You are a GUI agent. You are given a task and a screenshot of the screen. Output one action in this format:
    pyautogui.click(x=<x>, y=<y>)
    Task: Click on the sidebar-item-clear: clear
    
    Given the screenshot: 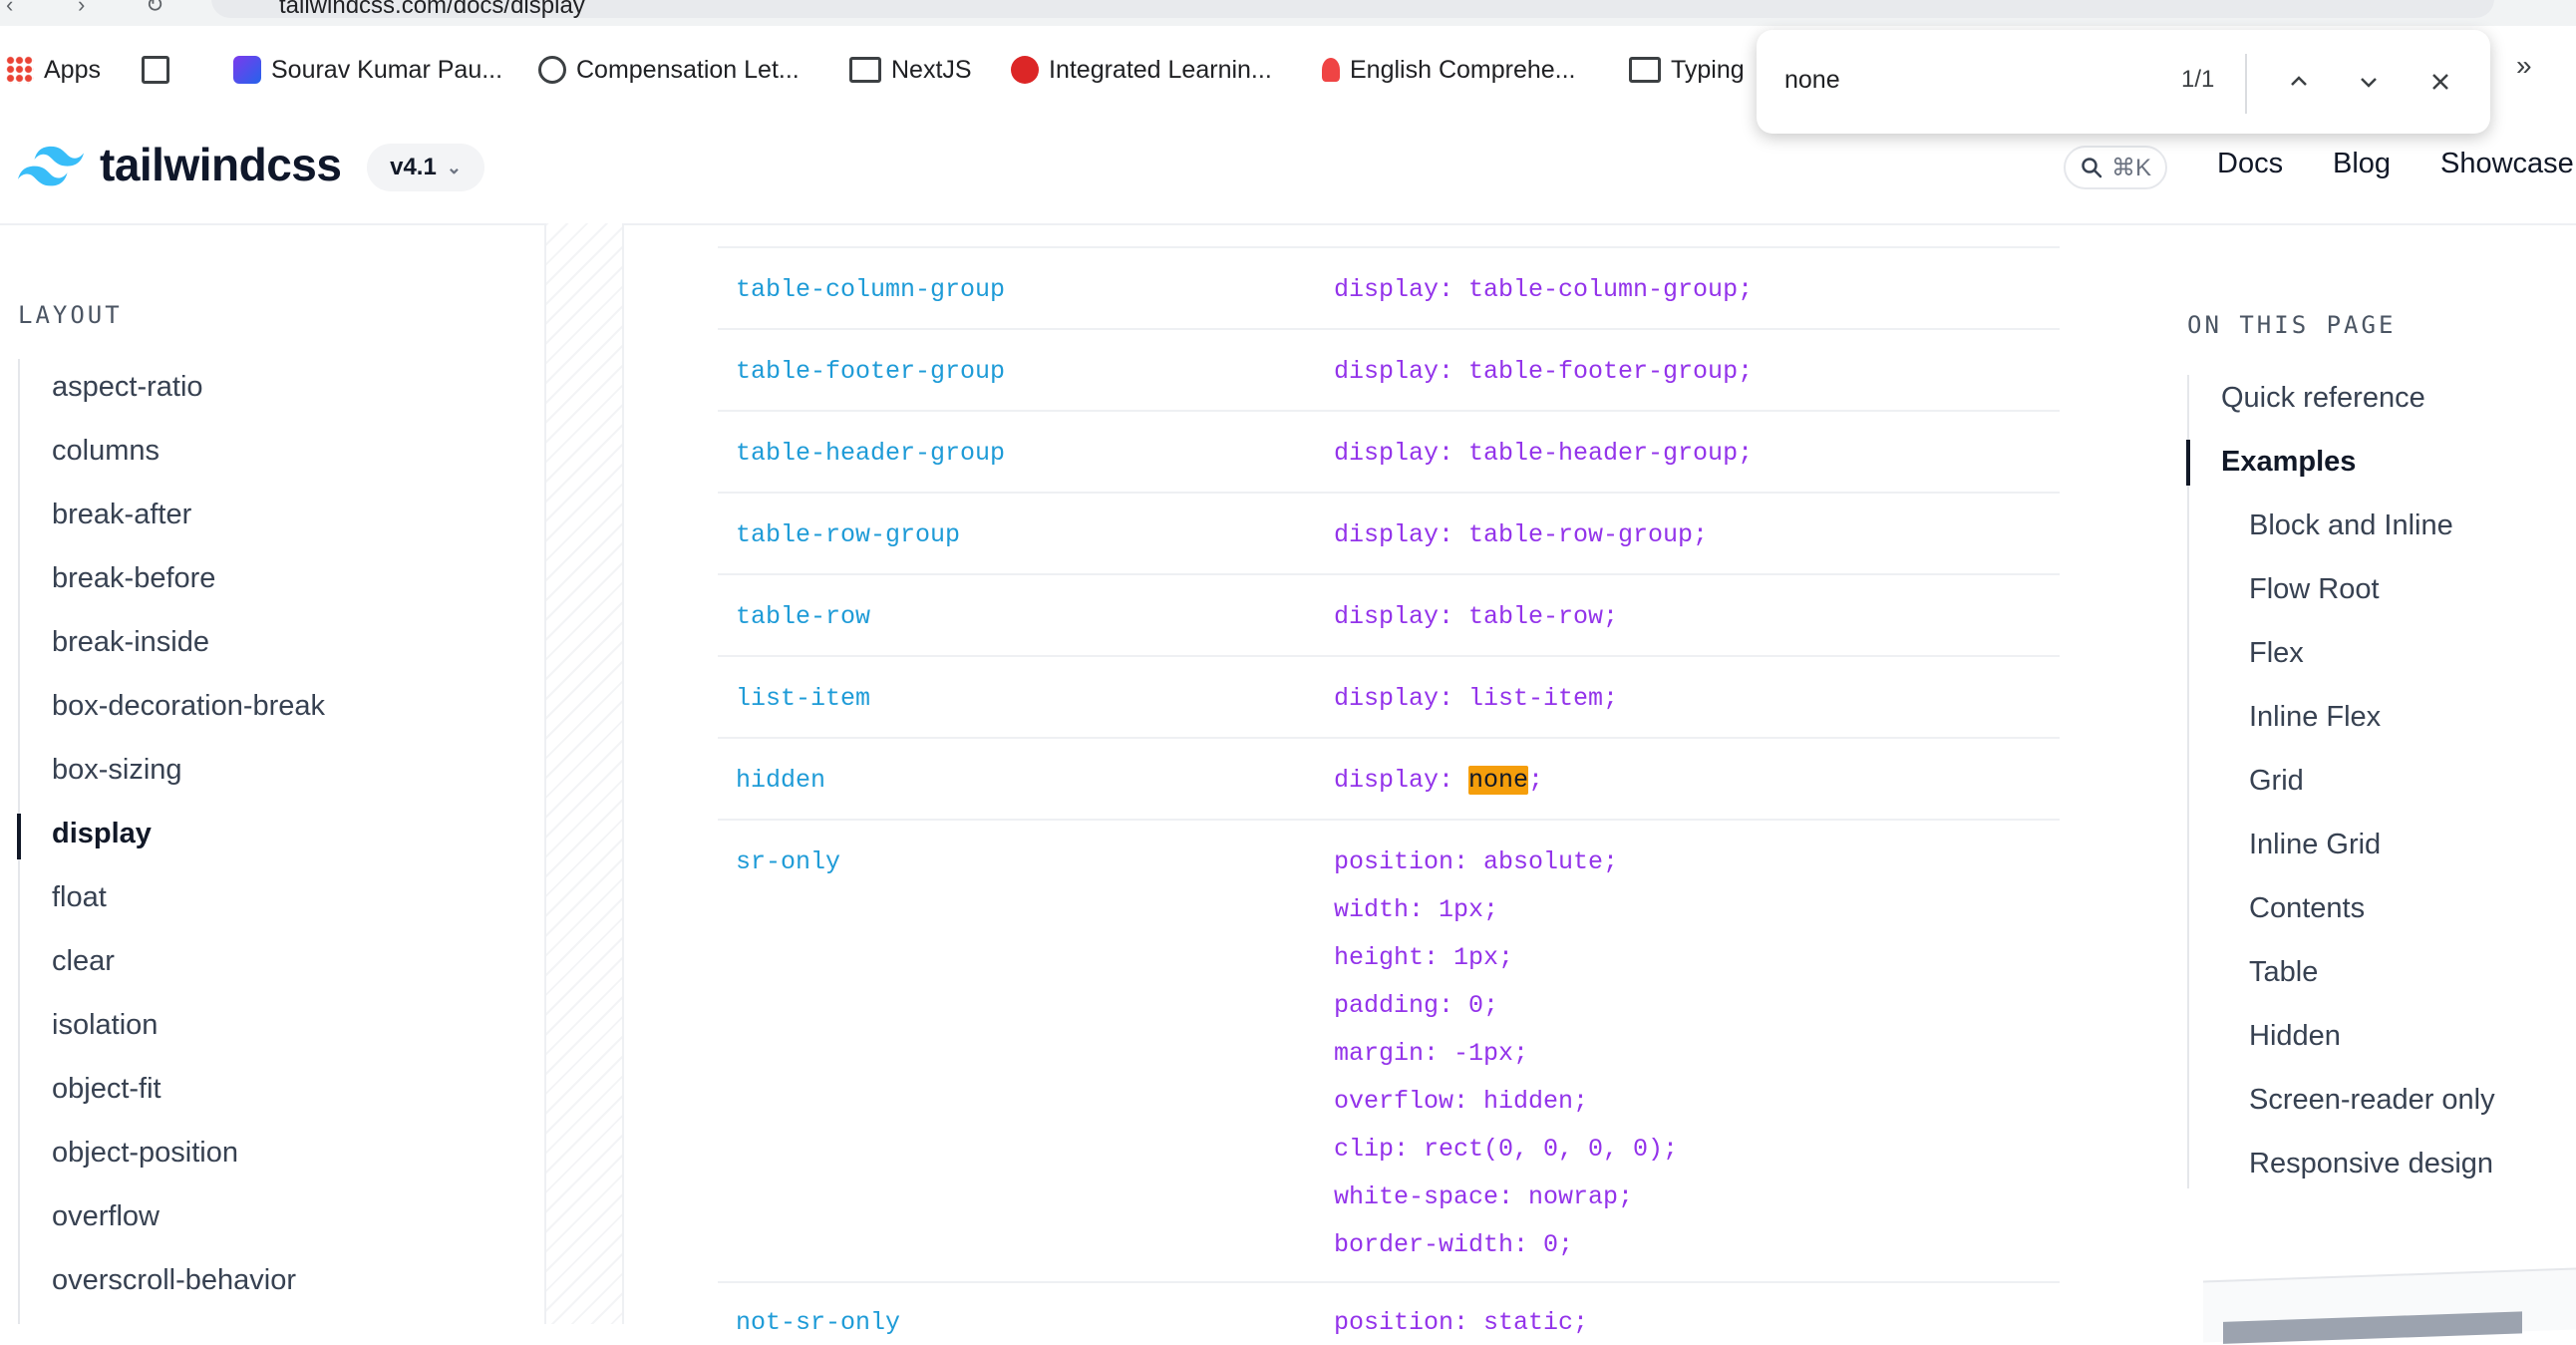 What is the action you would take?
    pyautogui.click(x=83, y=961)
    